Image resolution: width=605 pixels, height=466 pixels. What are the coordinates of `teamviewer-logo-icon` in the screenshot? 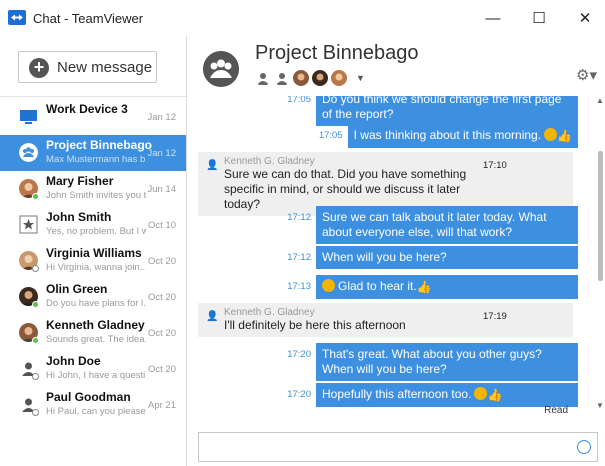 It's located at (17, 17).